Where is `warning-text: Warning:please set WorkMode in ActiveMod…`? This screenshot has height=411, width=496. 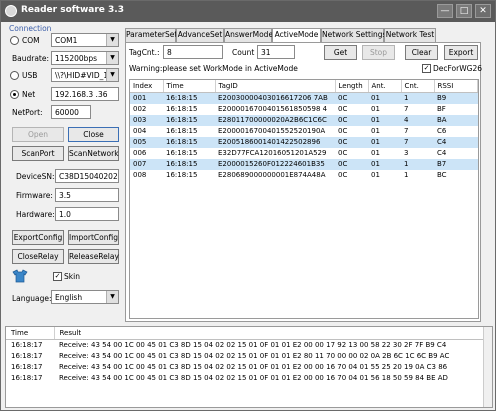
warning-text: Warning:please set WorkMode in ActiveMod… is located at coordinates (213, 68).